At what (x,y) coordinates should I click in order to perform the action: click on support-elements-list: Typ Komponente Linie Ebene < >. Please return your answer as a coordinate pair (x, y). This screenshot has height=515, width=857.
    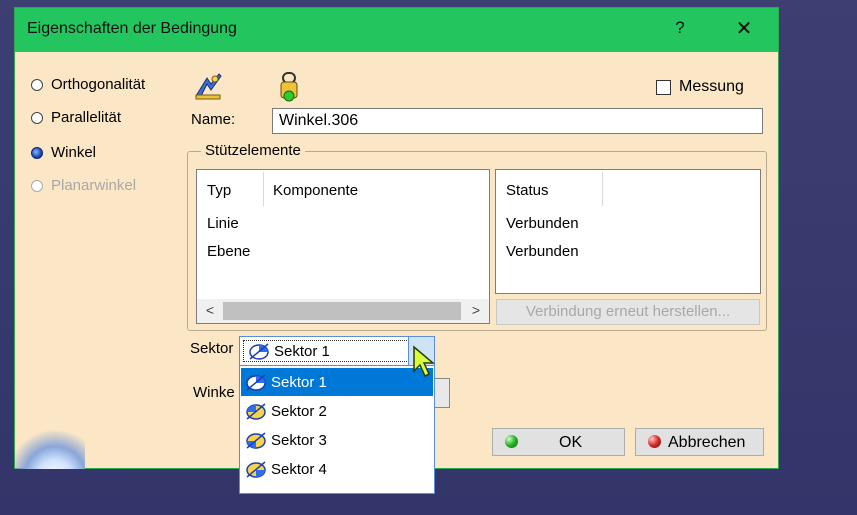
    Looking at the image, I should click on (343, 246).